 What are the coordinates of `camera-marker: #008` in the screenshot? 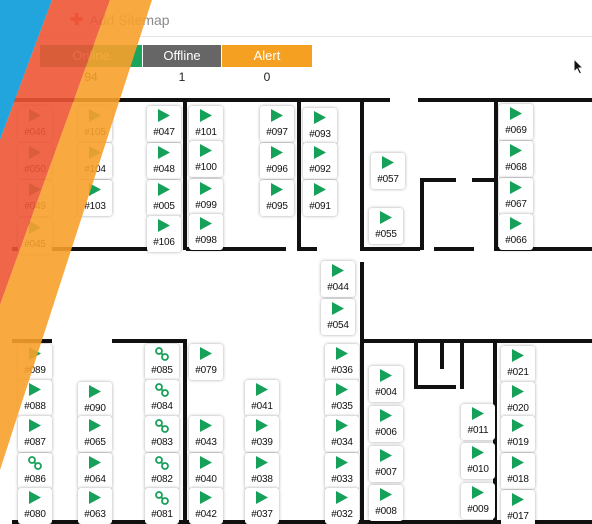 It's located at (386, 503).